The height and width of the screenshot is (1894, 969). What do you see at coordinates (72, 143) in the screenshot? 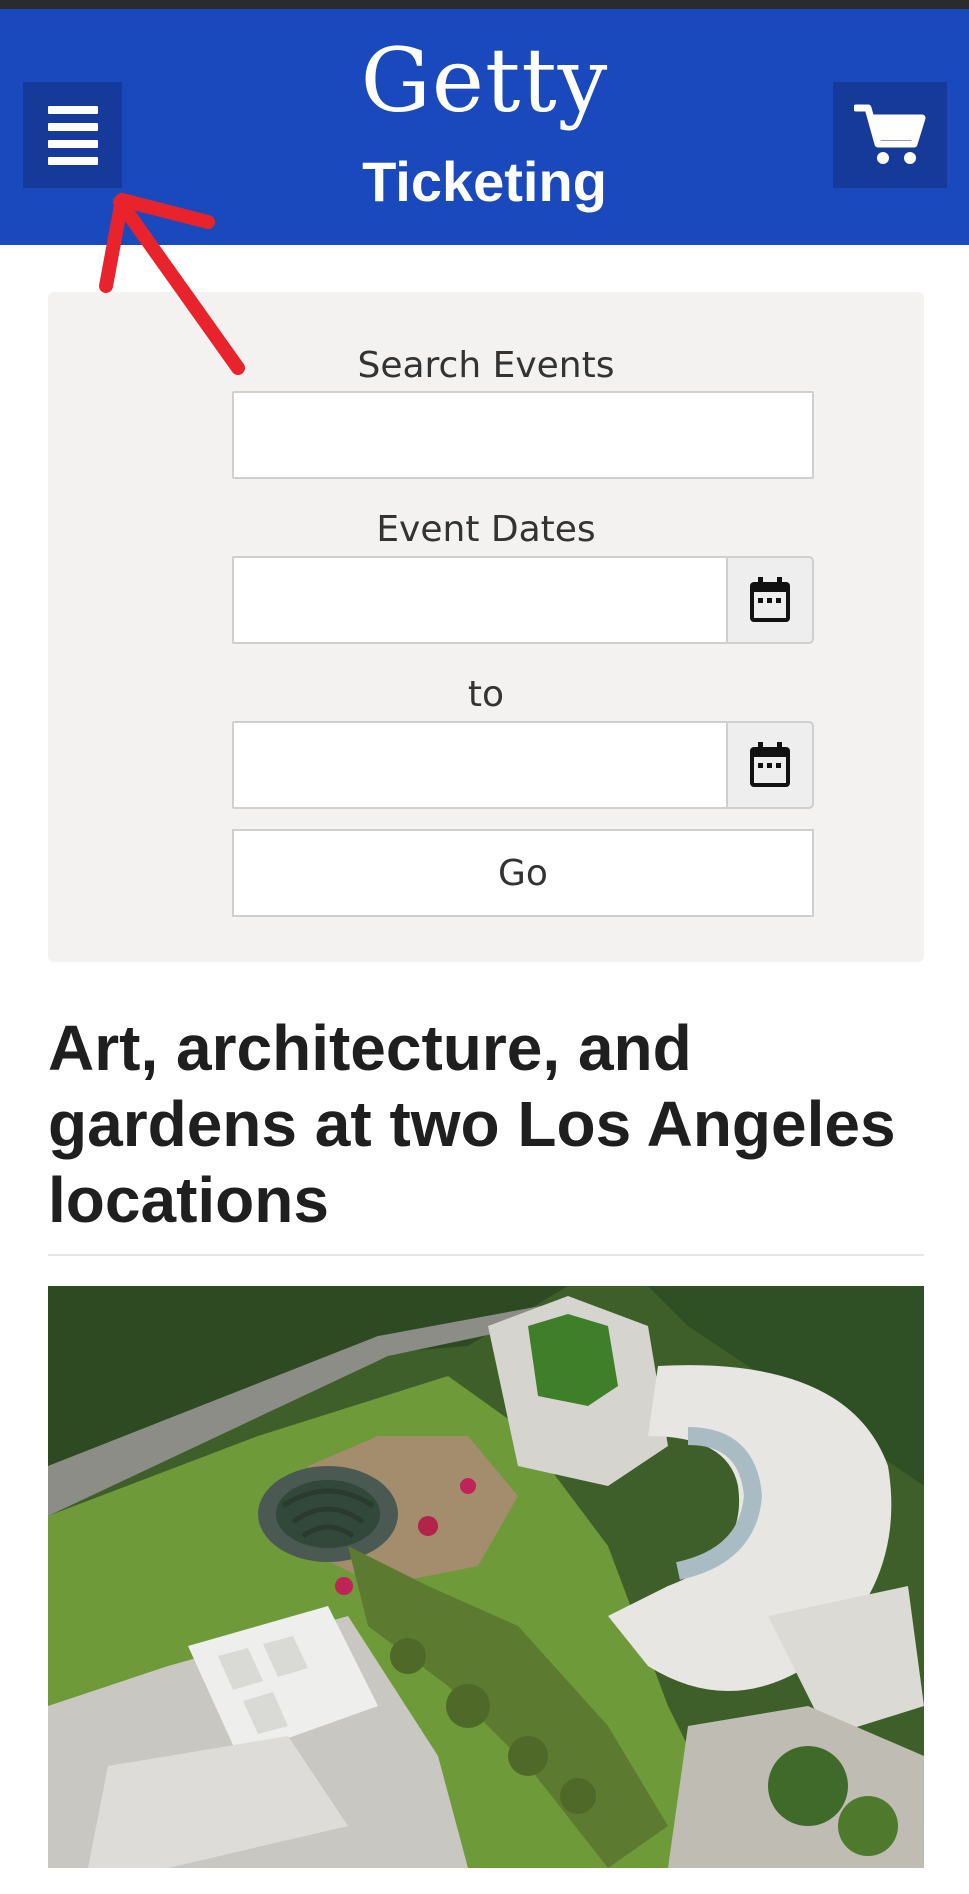
I see `hamburger-menu-icon-bar` at bounding box center [72, 143].